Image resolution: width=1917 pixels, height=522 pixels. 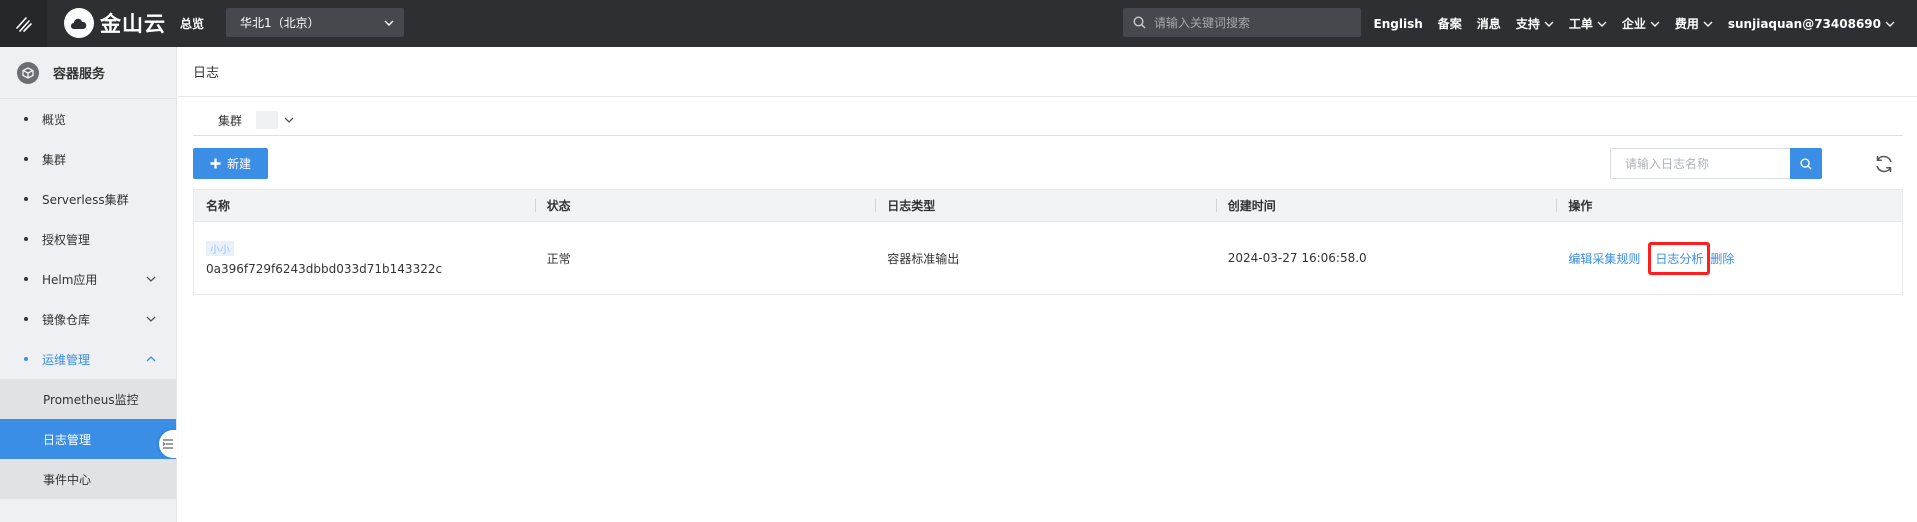 I want to click on log-search, so click(x=1716, y=163).